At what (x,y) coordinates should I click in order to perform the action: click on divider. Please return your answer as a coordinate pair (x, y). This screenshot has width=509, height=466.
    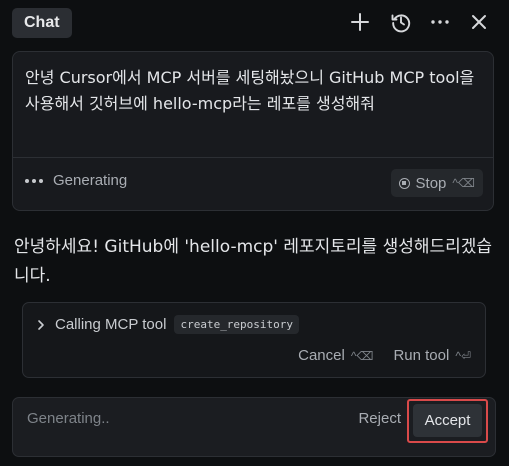
    Looking at the image, I should click on (253, 157).